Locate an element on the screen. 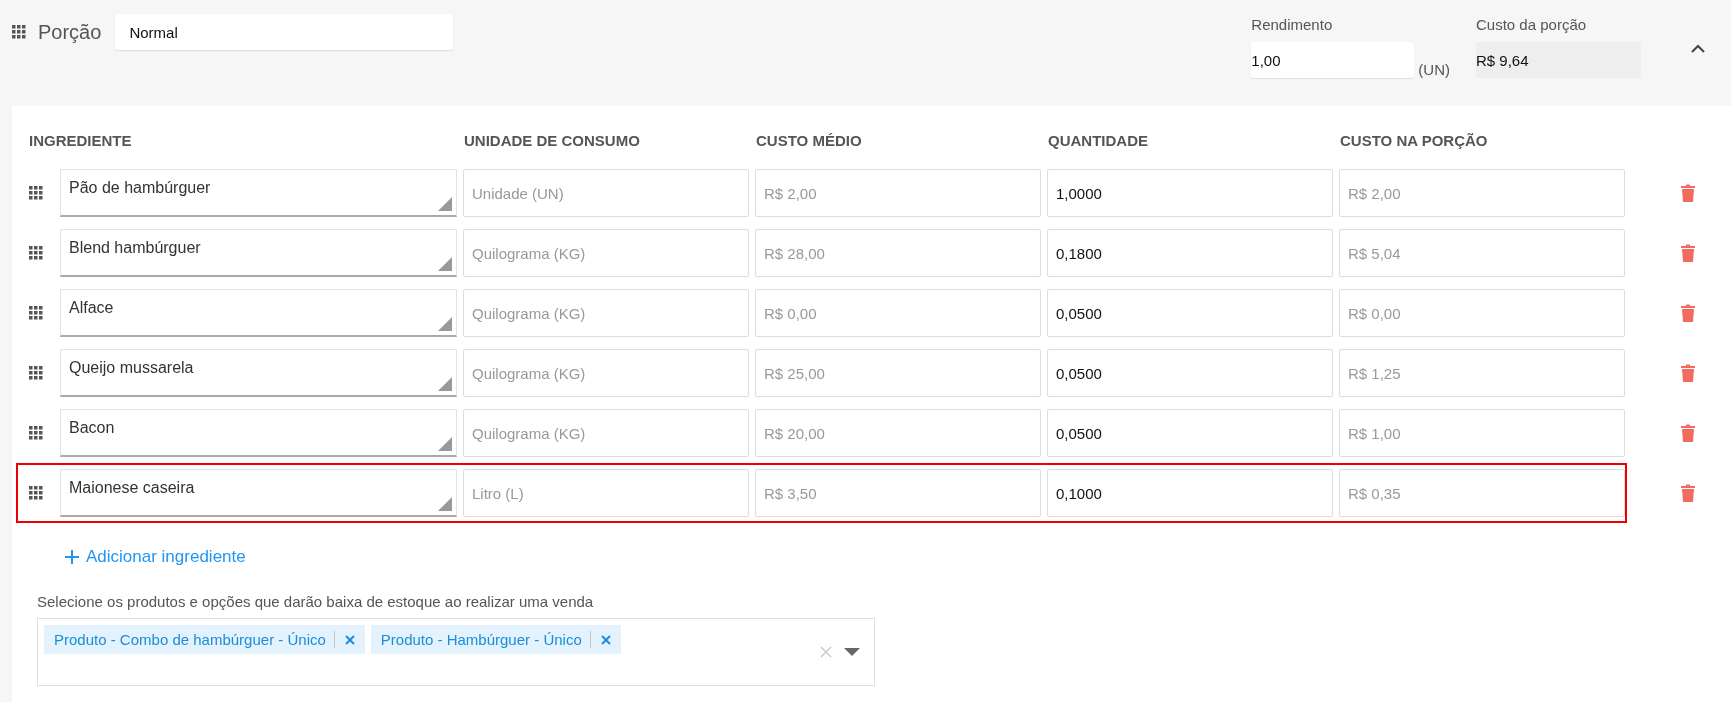 This screenshot has width=1731, height=702. portion-cost-field: R$ 1,00 is located at coordinates (1482, 433).